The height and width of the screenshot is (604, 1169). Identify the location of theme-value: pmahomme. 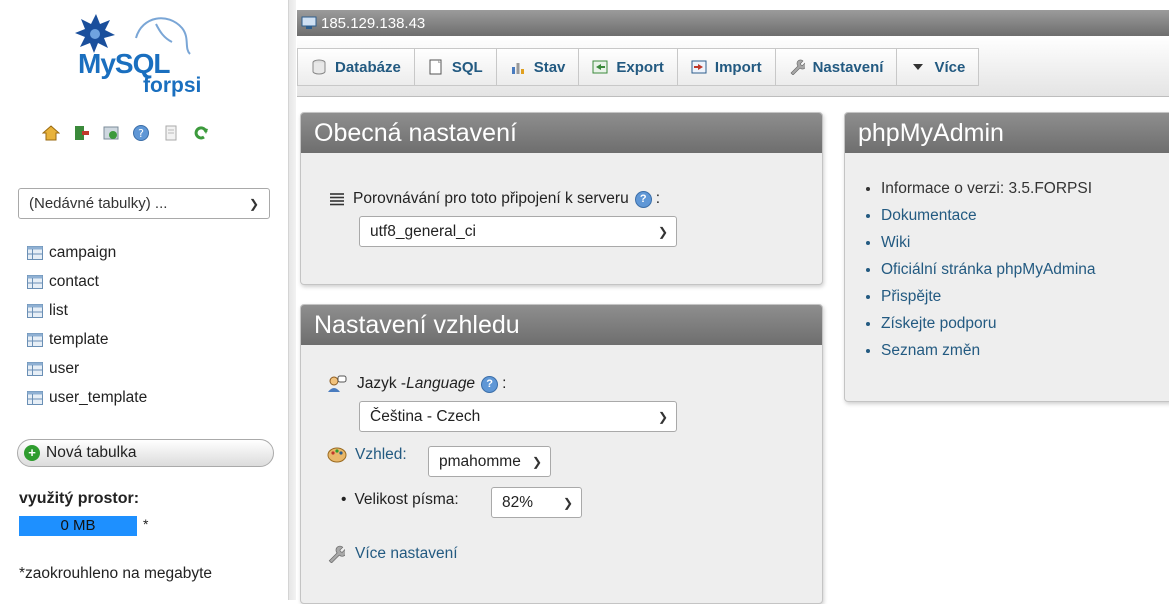
(480, 461).